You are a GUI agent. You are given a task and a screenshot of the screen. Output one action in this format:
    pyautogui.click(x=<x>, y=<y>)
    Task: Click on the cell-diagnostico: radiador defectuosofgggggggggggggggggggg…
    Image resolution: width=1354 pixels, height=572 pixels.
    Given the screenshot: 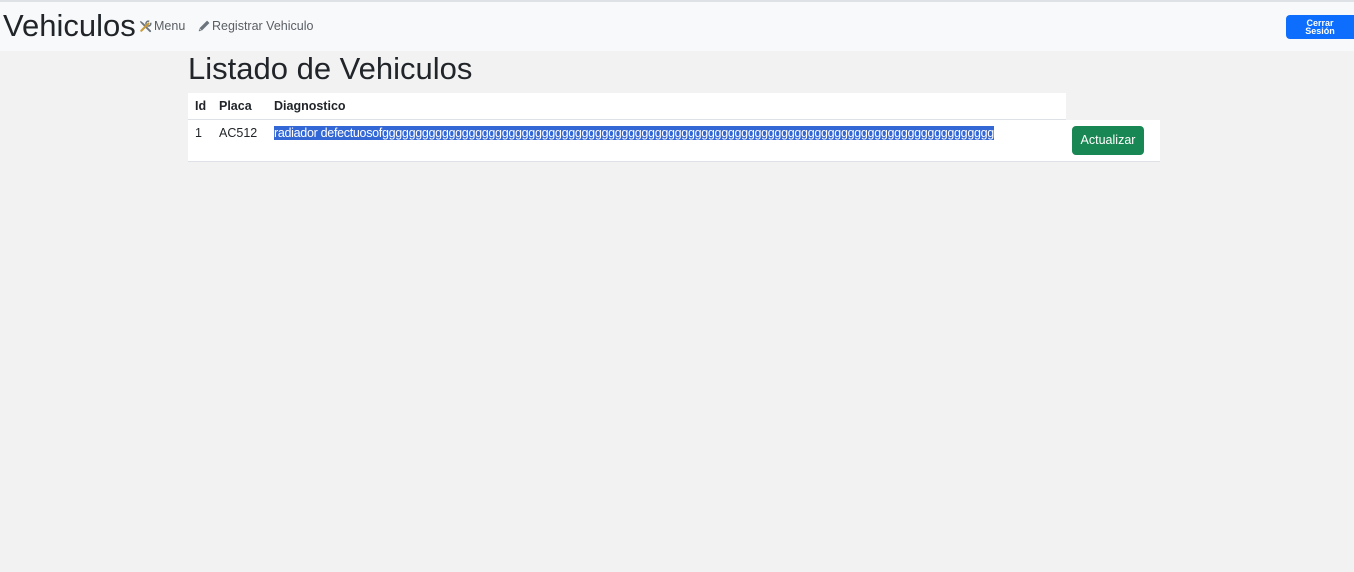 What is the action you would take?
    pyautogui.click(x=634, y=133)
    